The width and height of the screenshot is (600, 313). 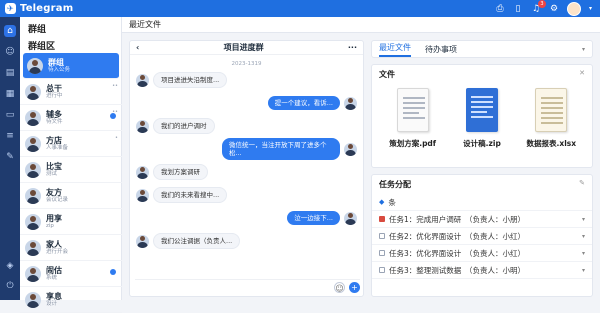 I want to click on user-avatar, so click(x=573, y=8).